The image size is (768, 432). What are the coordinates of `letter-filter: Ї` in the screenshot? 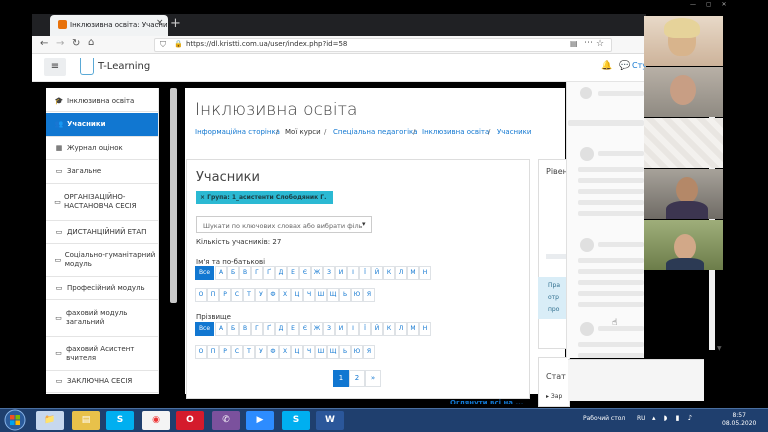 It's located at (365, 273).